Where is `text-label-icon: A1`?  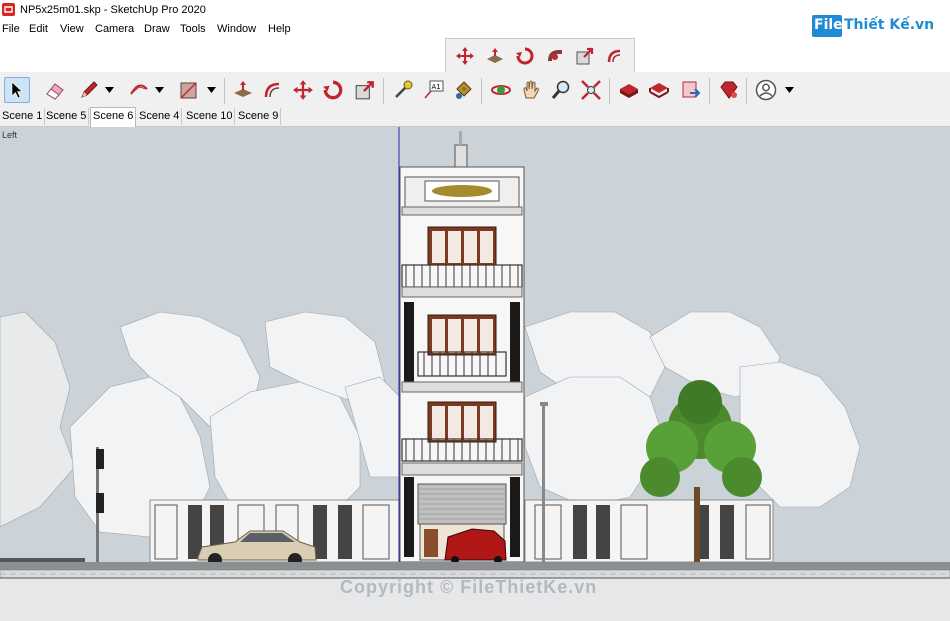
text-label-icon: A1 is located at coordinates (434, 89).